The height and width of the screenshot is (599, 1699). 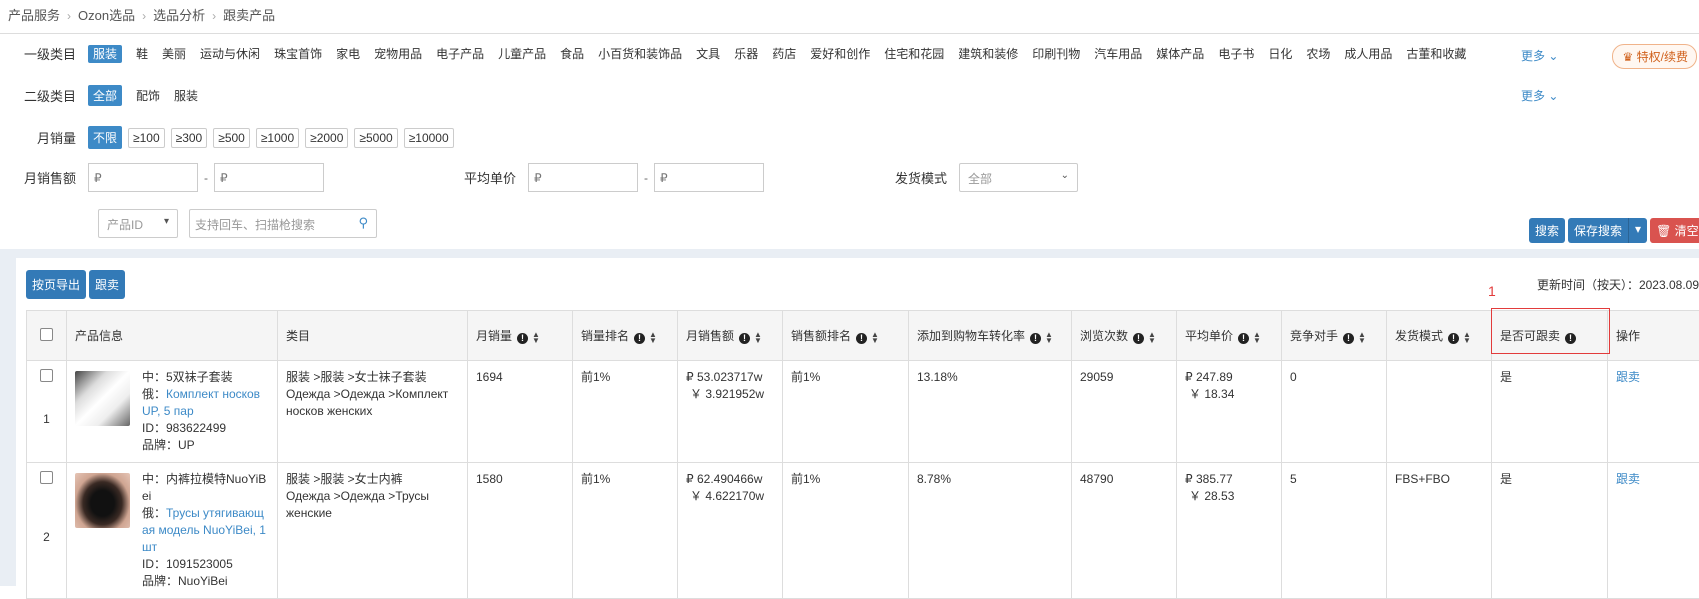 I want to click on cat1-option: 美丽, so click(x=174, y=54).